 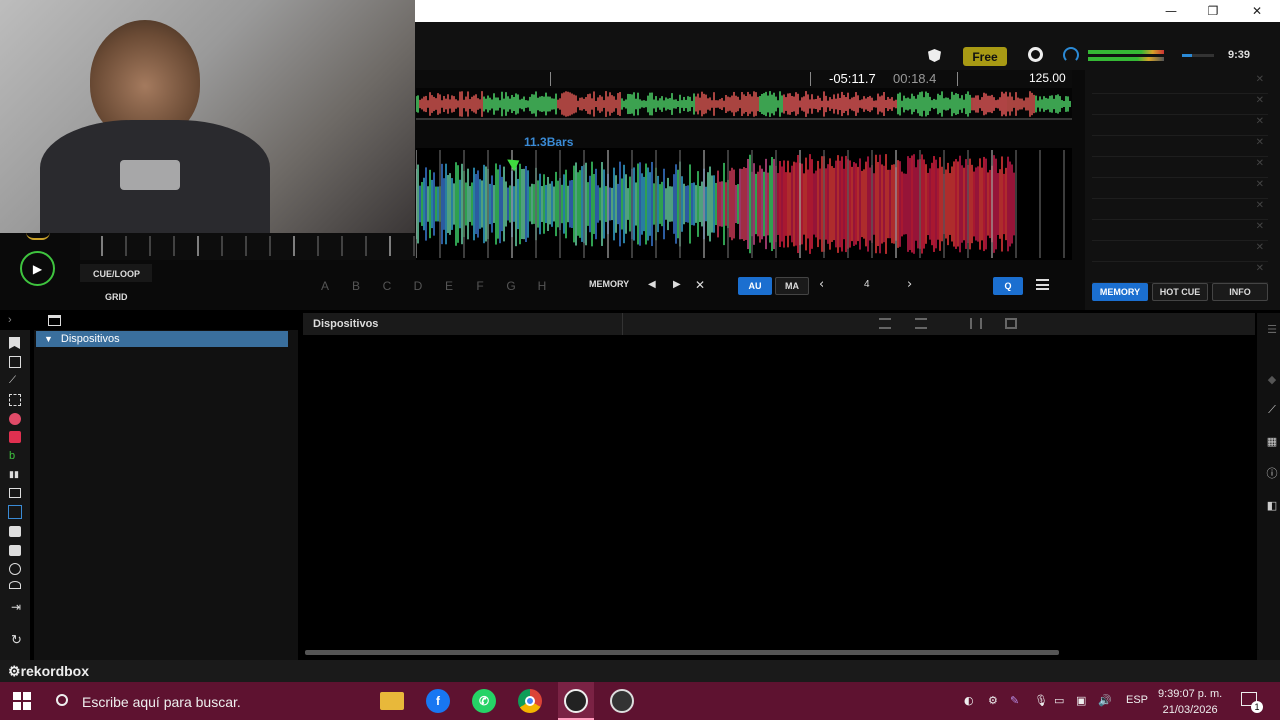 What do you see at coordinates (1190, 702) in the screenshot?
I see `taskbar-clock: 9:39:07 p. m. 21/03/2026` at bounding box center [1190, 702].